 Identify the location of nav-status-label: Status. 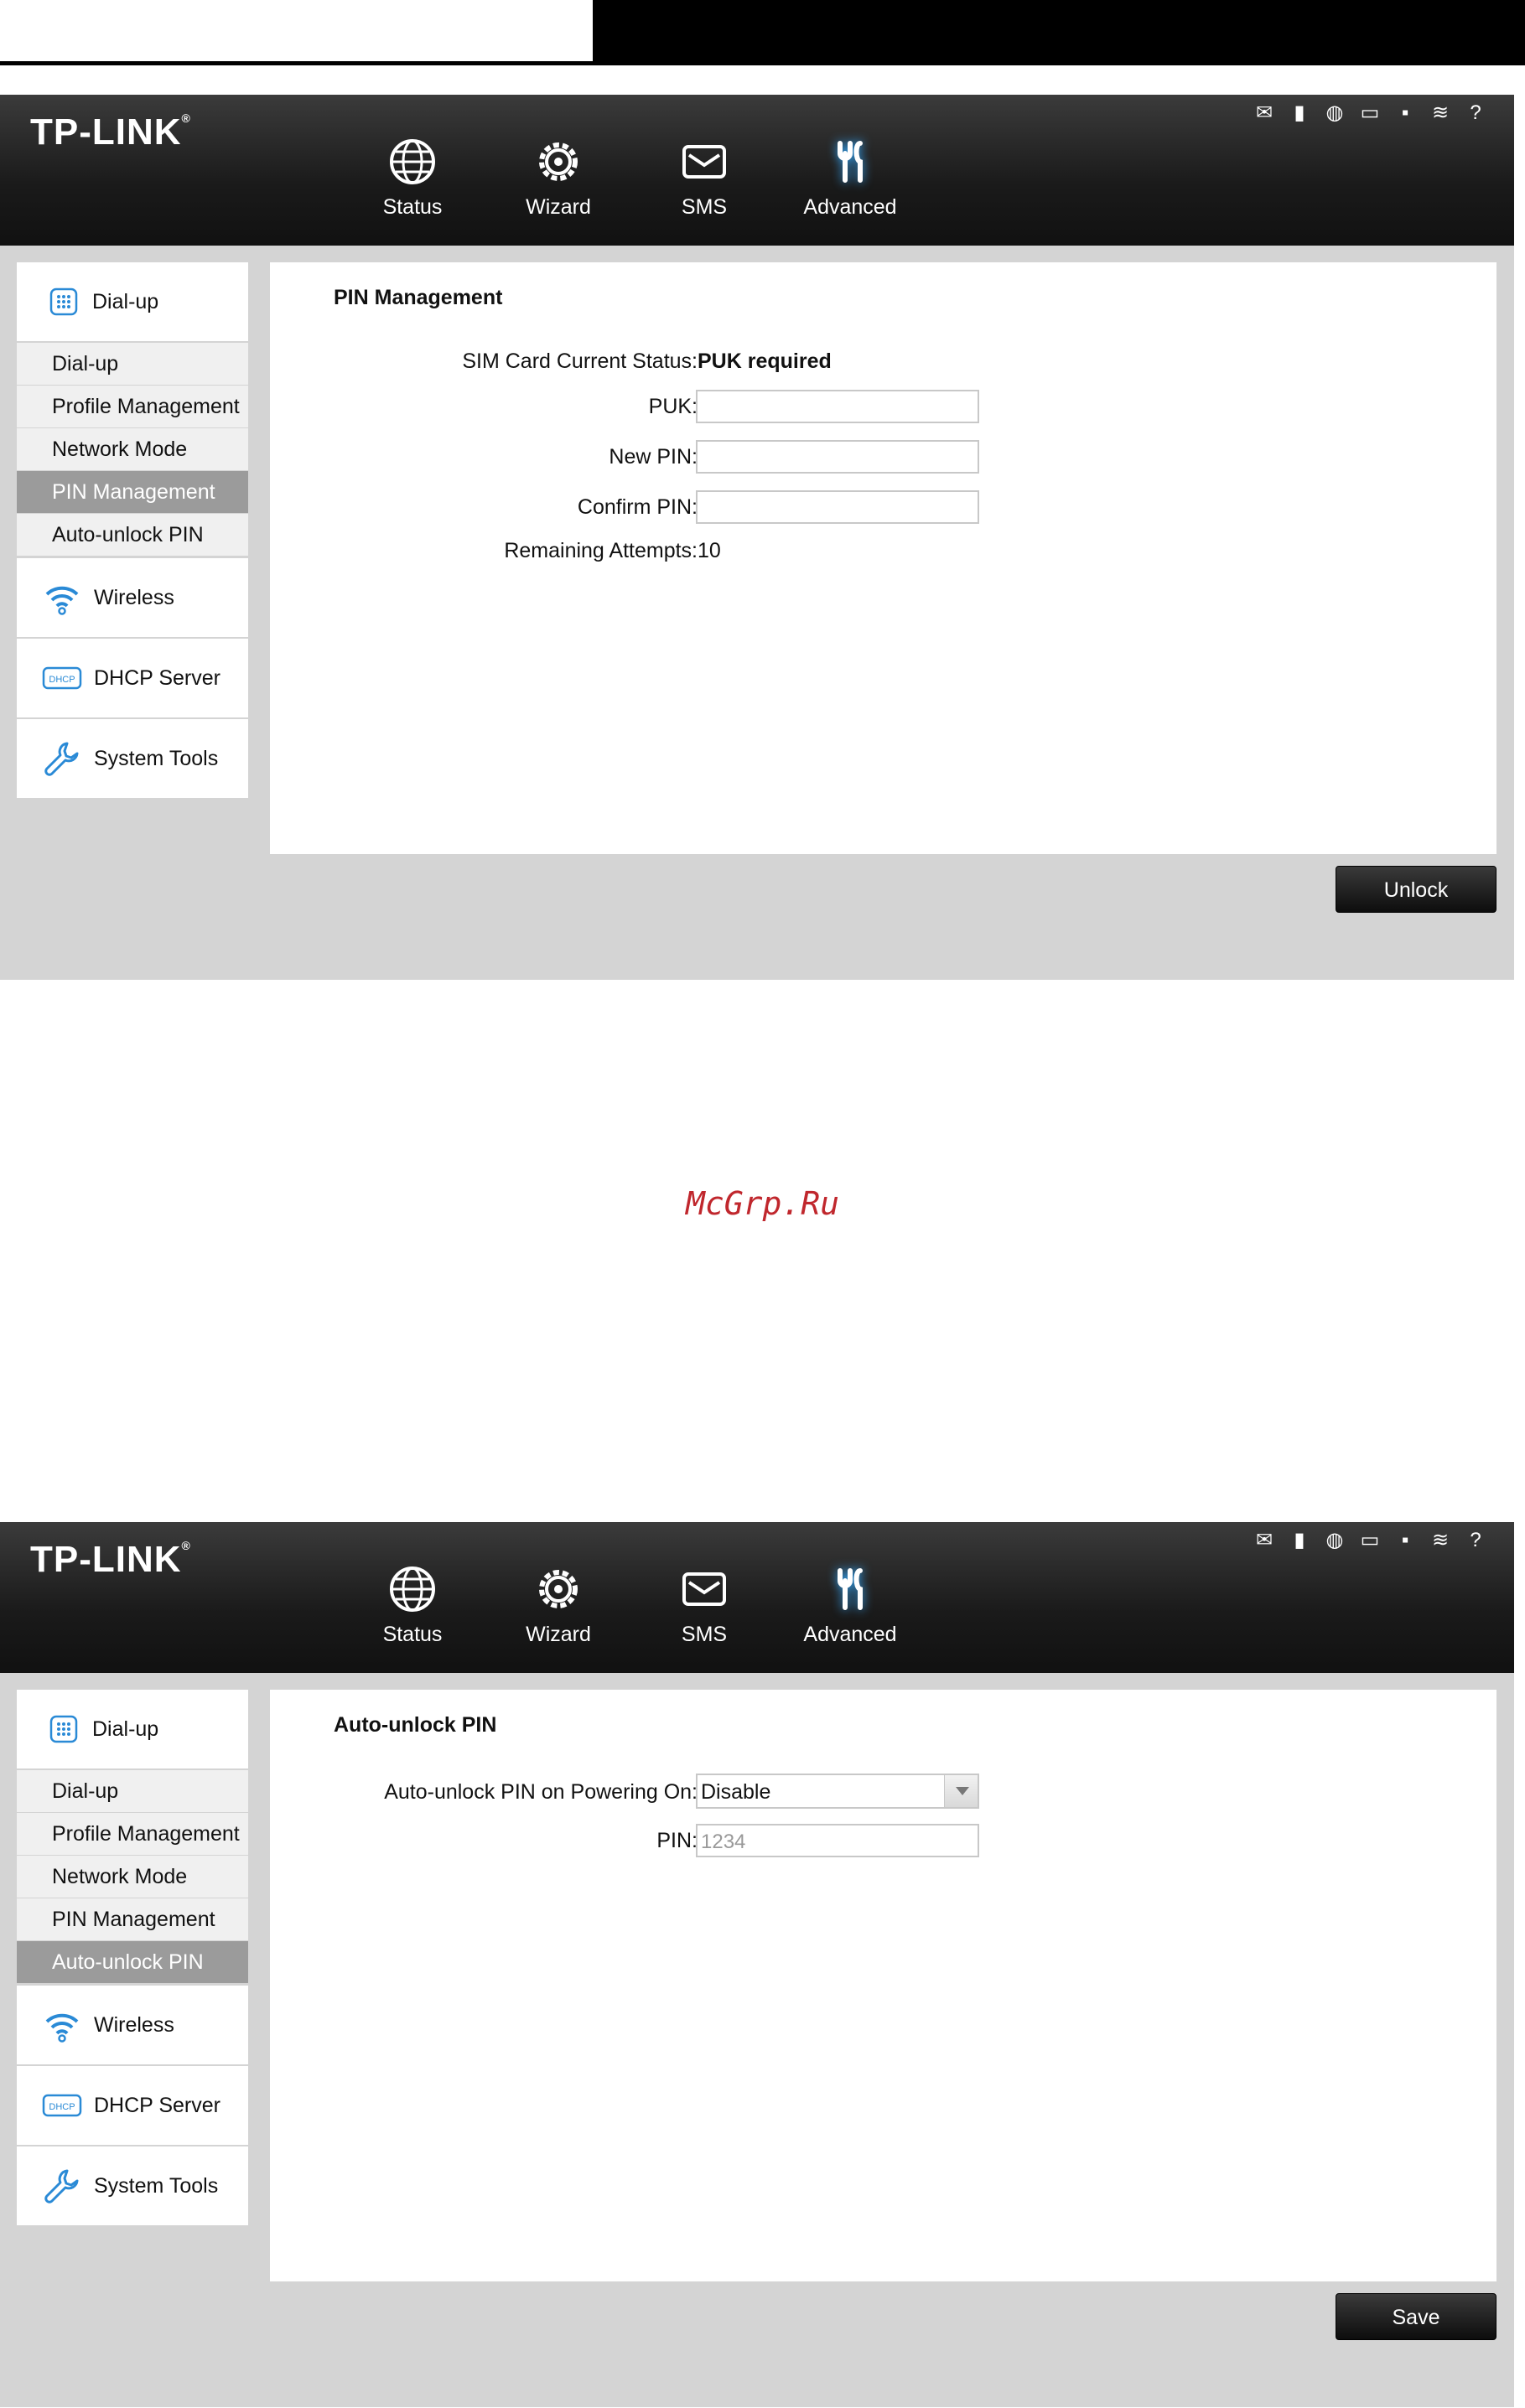
(412, 1634).